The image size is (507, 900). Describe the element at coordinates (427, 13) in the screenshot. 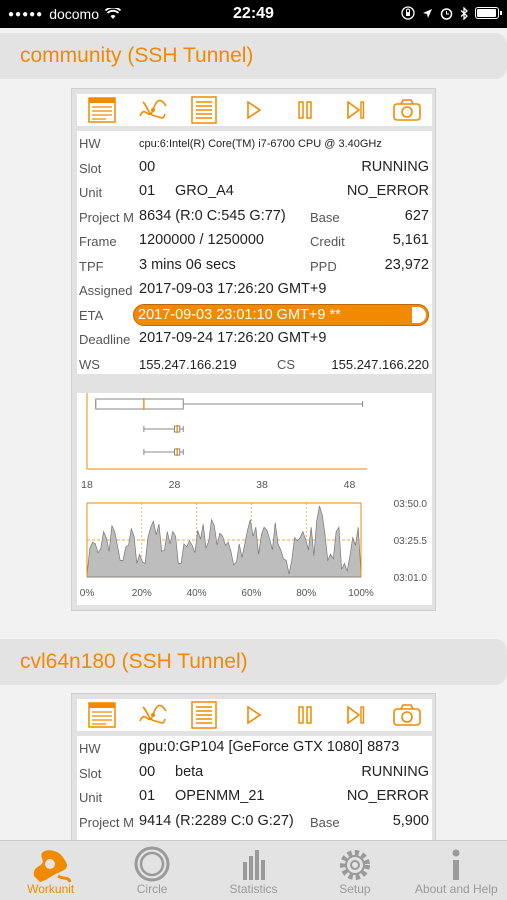

I see `location-icon` at that location.